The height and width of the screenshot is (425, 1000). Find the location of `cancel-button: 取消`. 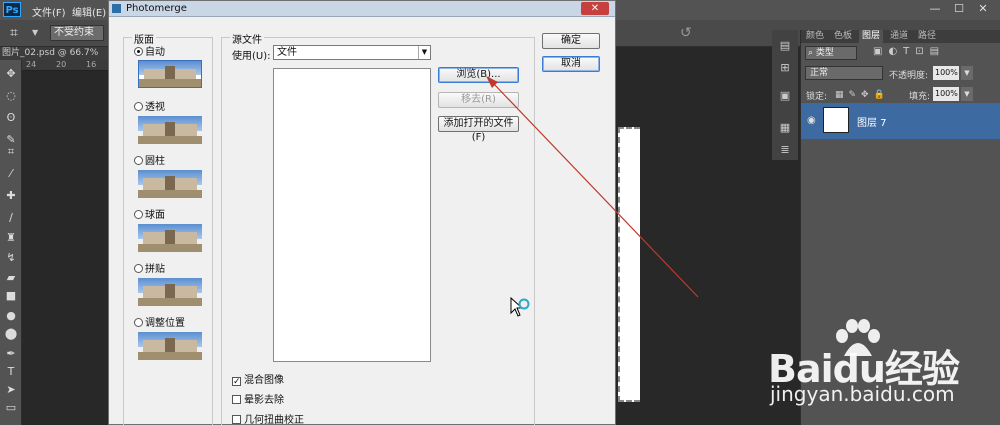

cancel-button: 取消 is located at coordinates (571, 64).